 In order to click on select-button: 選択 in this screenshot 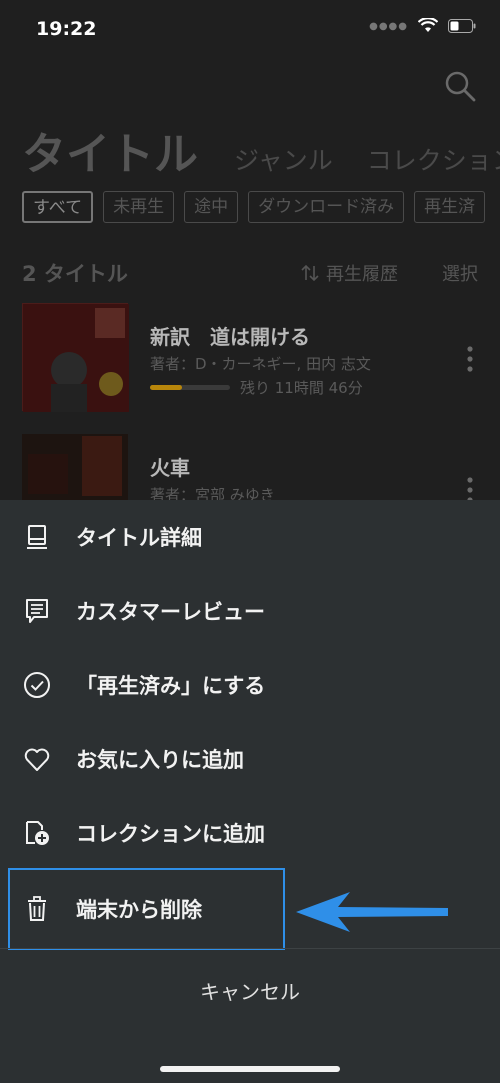, I will do `click(460, 273)`.